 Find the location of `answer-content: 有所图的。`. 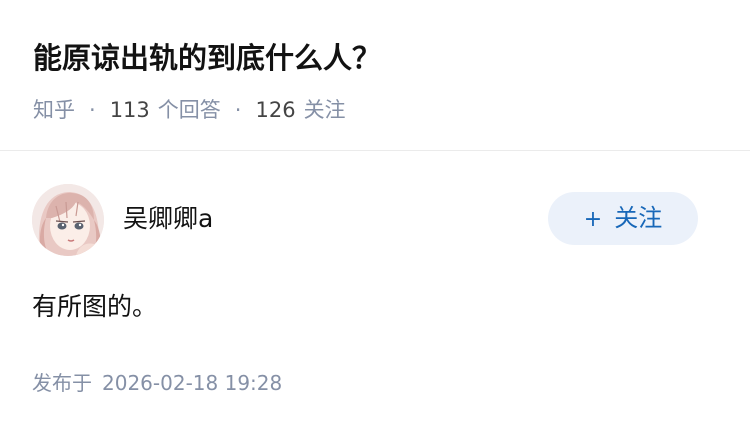

answer-content: 有所图的。 is located at coordinates (94, 307).